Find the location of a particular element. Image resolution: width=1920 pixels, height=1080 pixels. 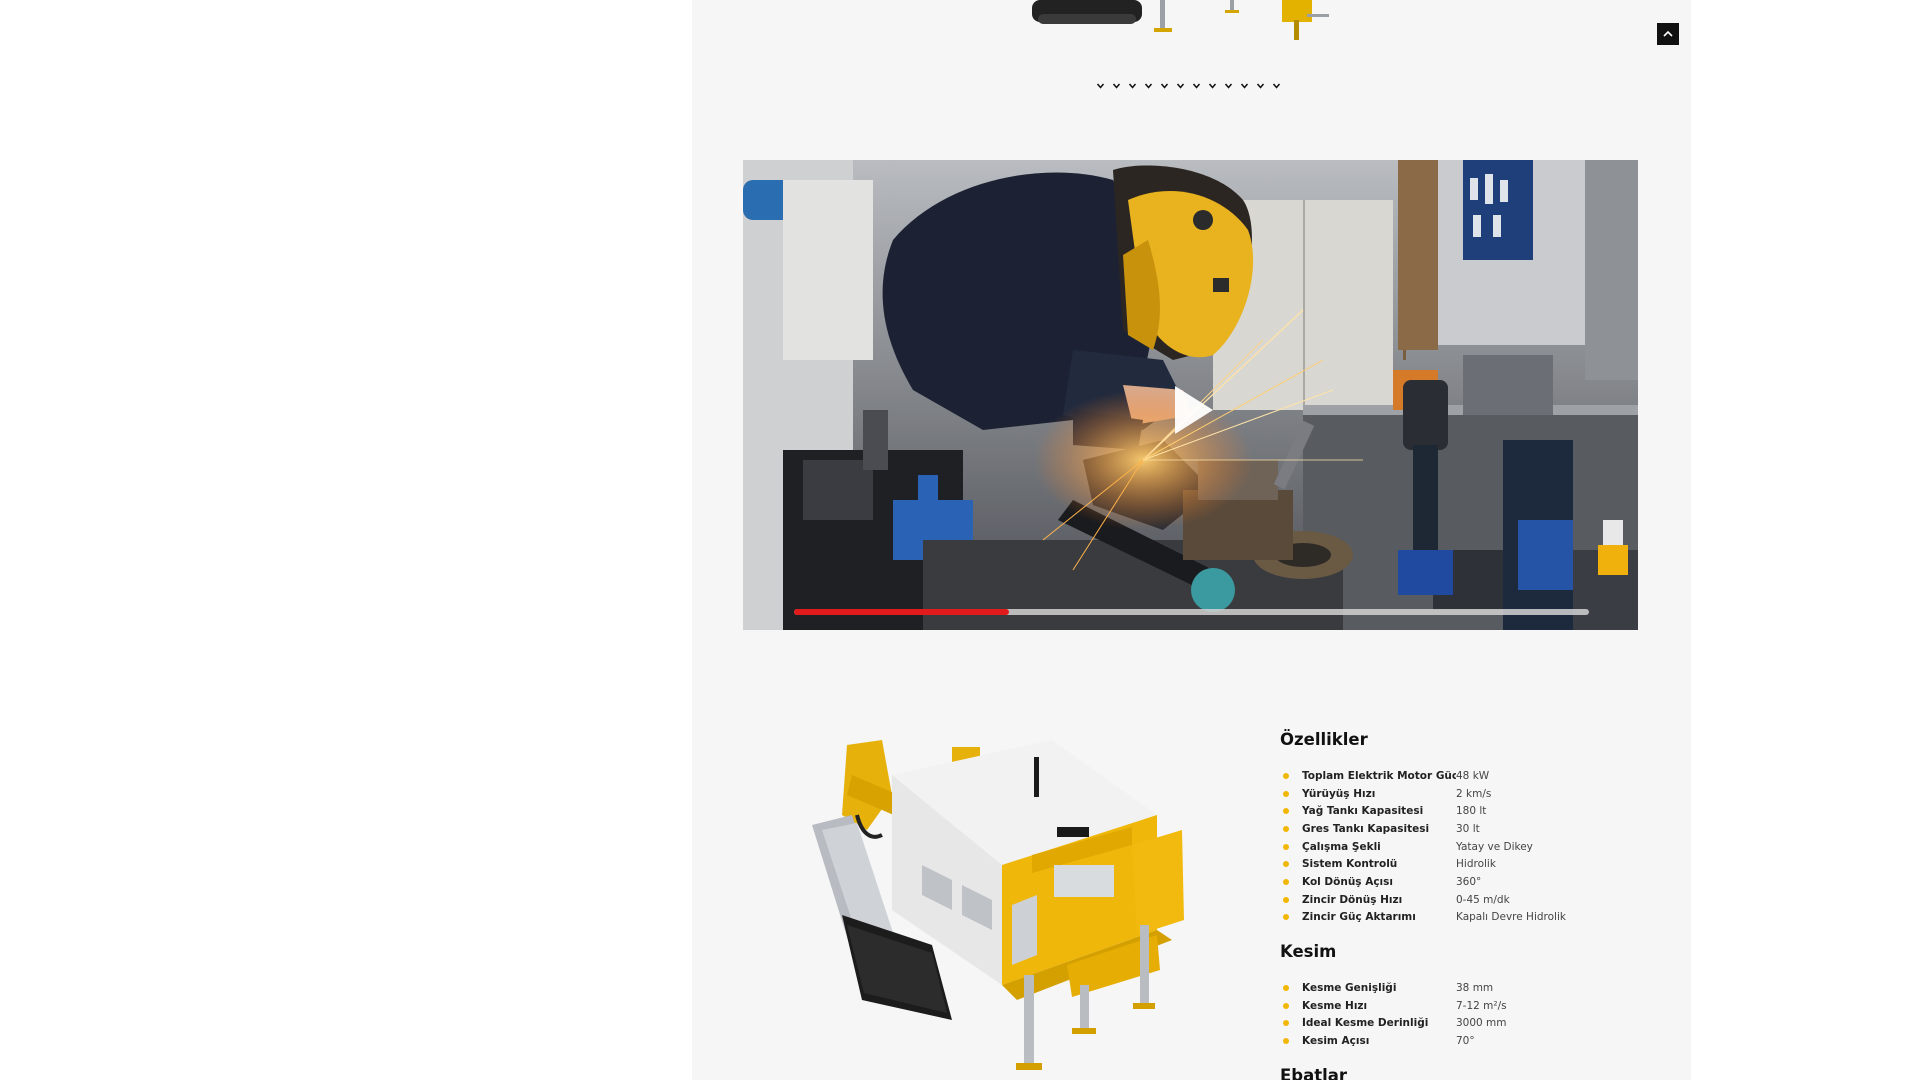

spec-row: Gres Tankı Kapasitesi 30 lt is located at coordinates (1470, 829).